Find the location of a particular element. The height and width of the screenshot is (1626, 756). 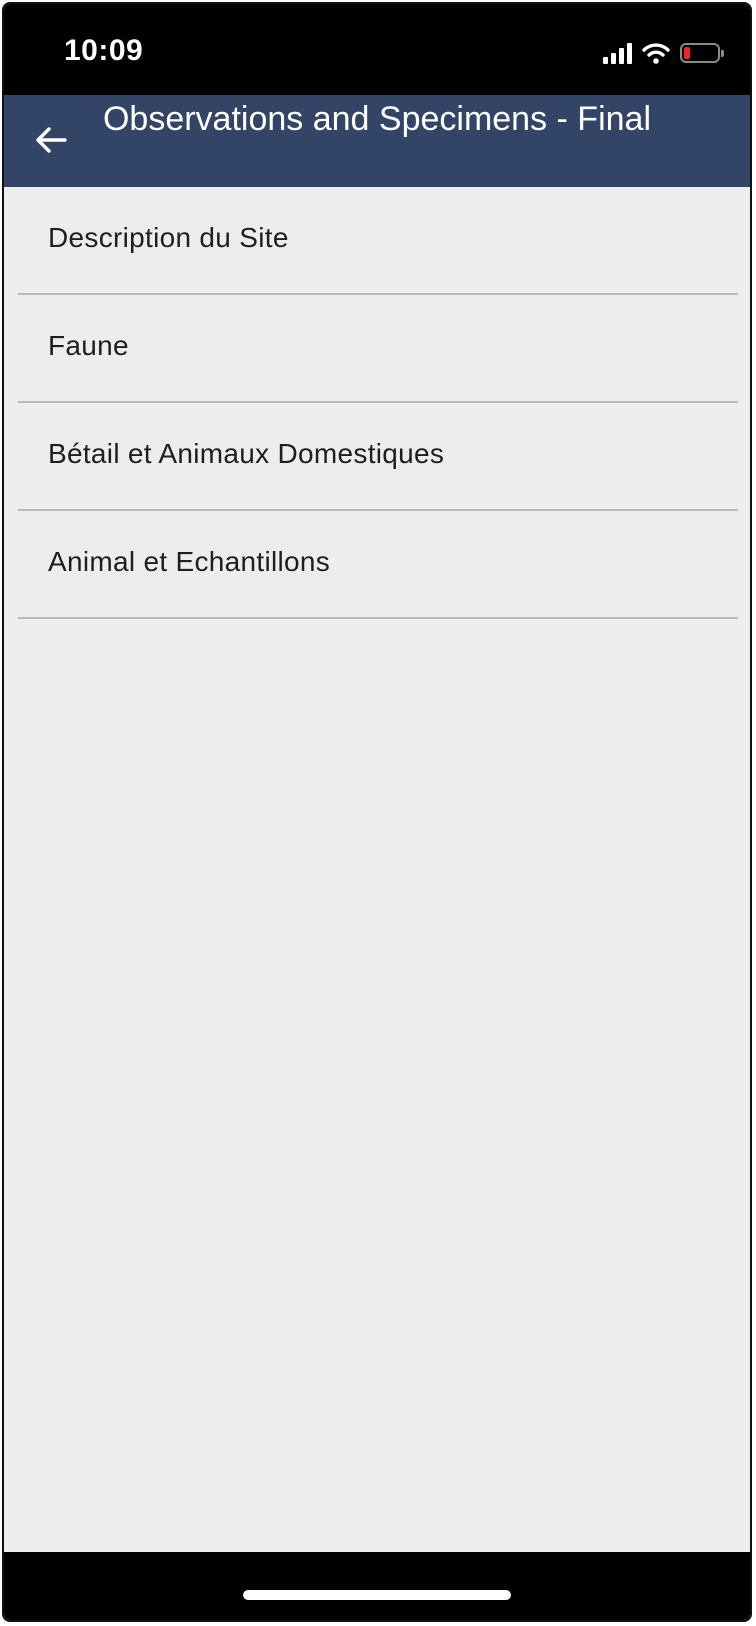

list-item-label: Bétail et Animaux Domestiques is located at coordinates (246, 453).